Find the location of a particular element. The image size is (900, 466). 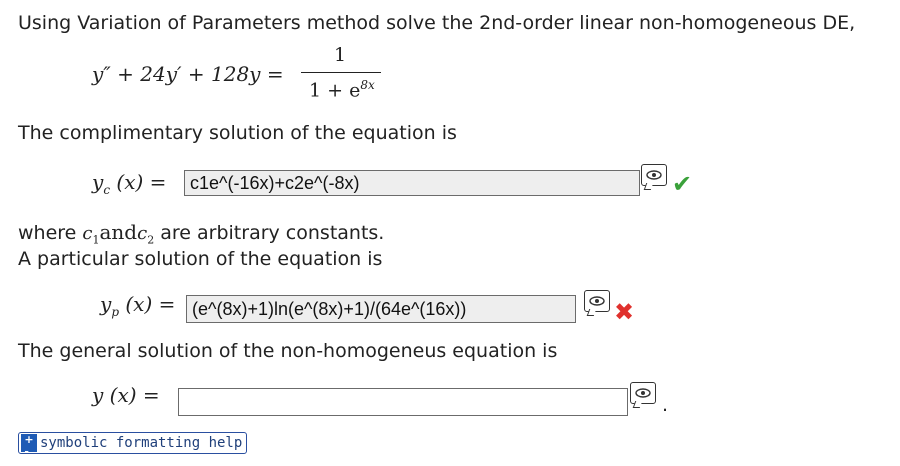

yp-subscript: p is located at coordinates (115, 312).